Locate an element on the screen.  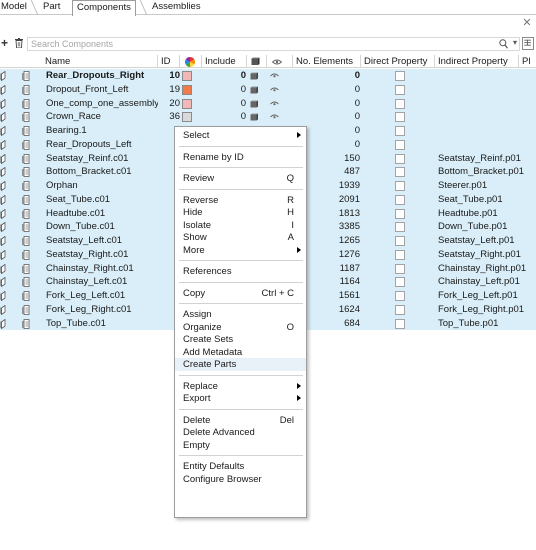
indirect-property: Down_Tube.p01 is located at coordinates (473, 227).